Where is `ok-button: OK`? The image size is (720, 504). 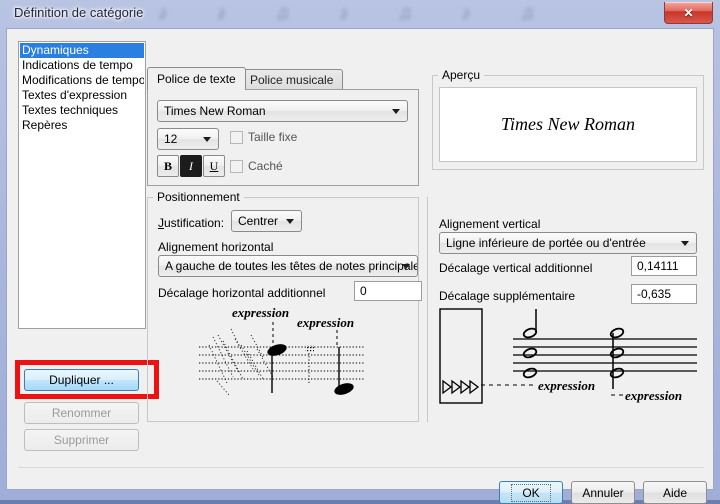
ok-button: OK is located at coordinates (531, 492).